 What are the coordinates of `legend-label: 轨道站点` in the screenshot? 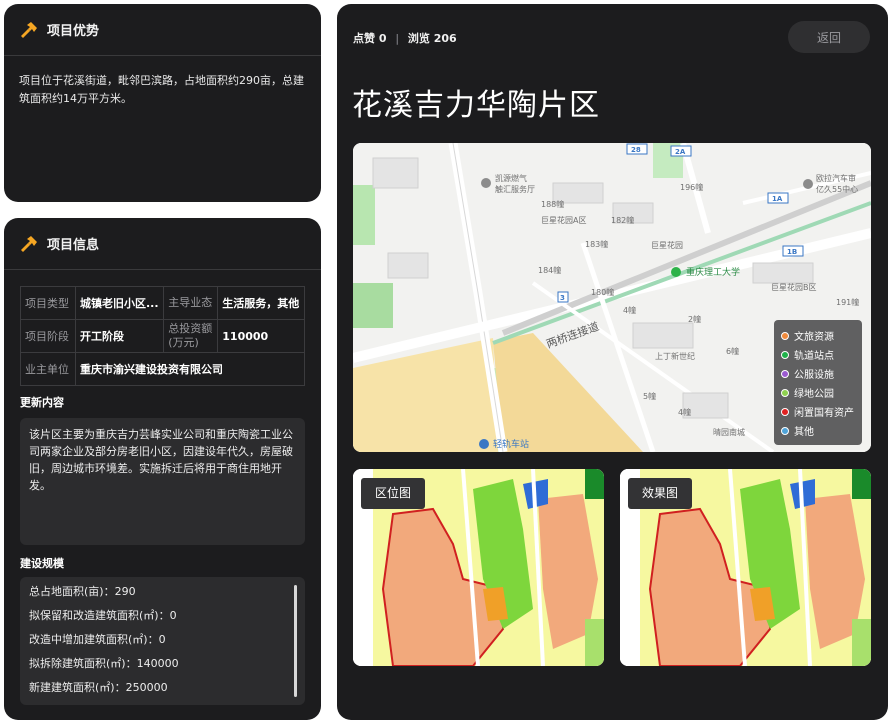 It's located at (814, 356).